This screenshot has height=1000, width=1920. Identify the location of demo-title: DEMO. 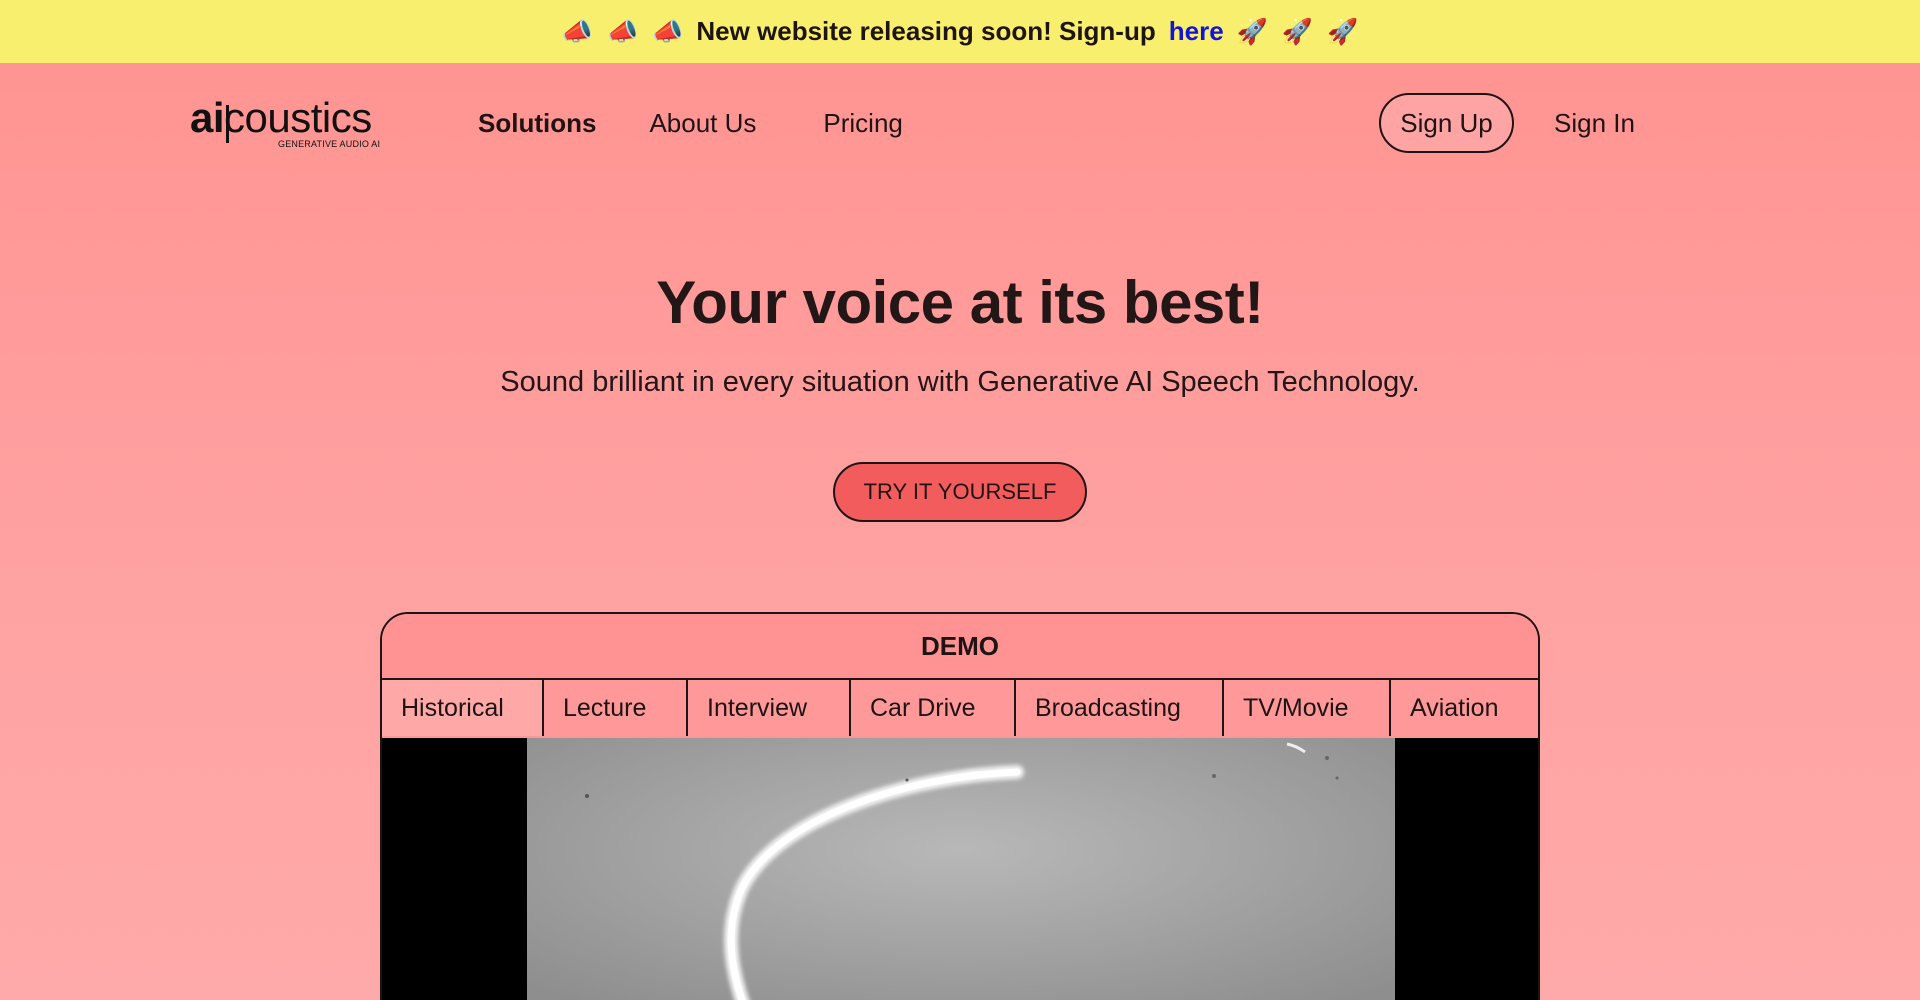
(960, 647).